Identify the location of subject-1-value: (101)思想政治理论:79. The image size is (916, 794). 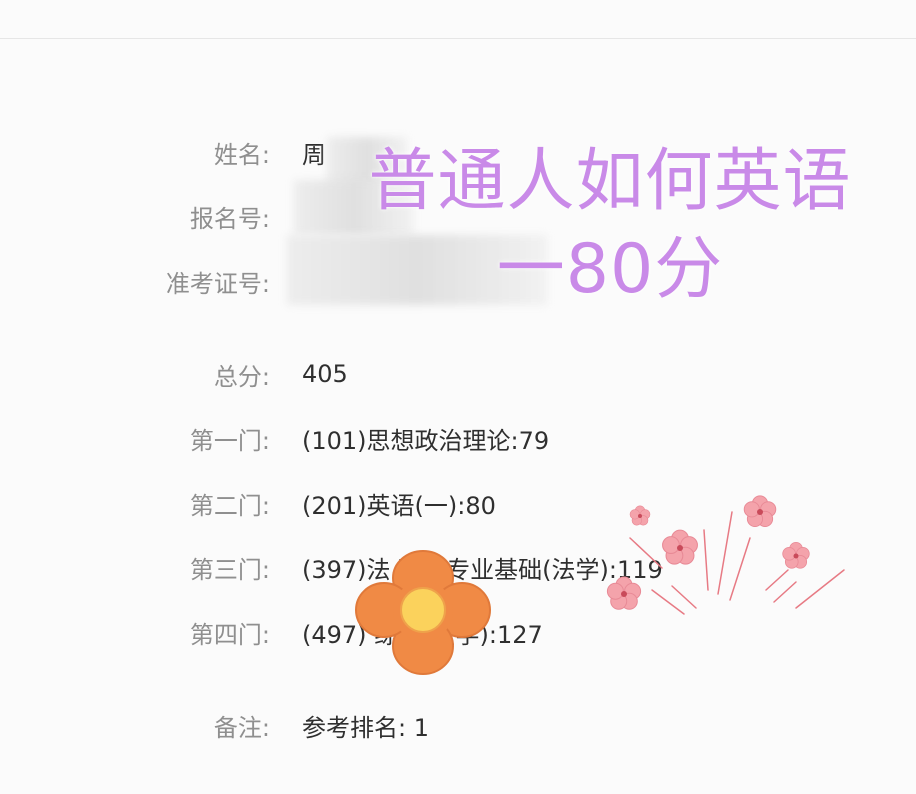
(426, 440).